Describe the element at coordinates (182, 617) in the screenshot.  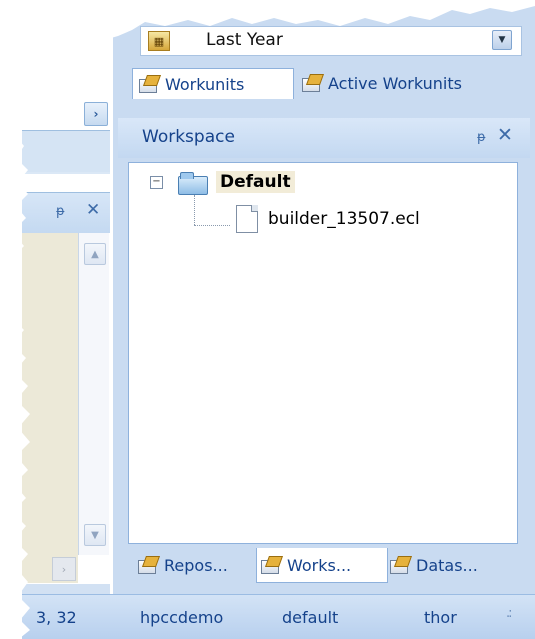
I see `status-server: hpccdemo` at that location.